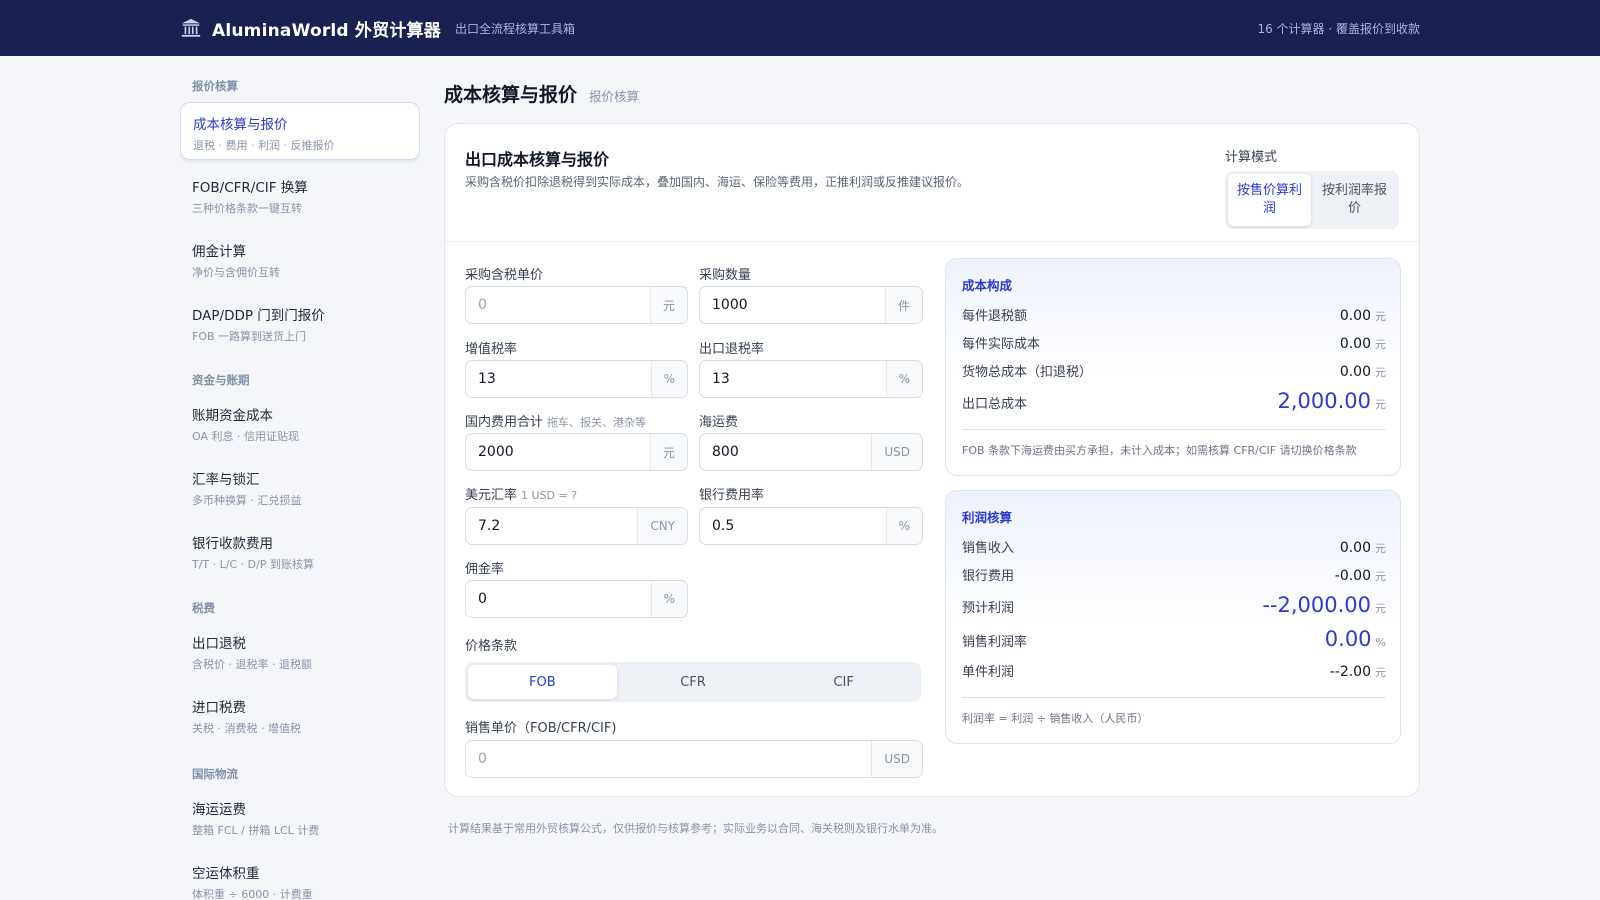 The width and height of the screenshot is (1600, 900). Describe the element at coordinates (1174, 639) in the screenshot. I see `result-row: 销售利润率 0.00%` at that location.